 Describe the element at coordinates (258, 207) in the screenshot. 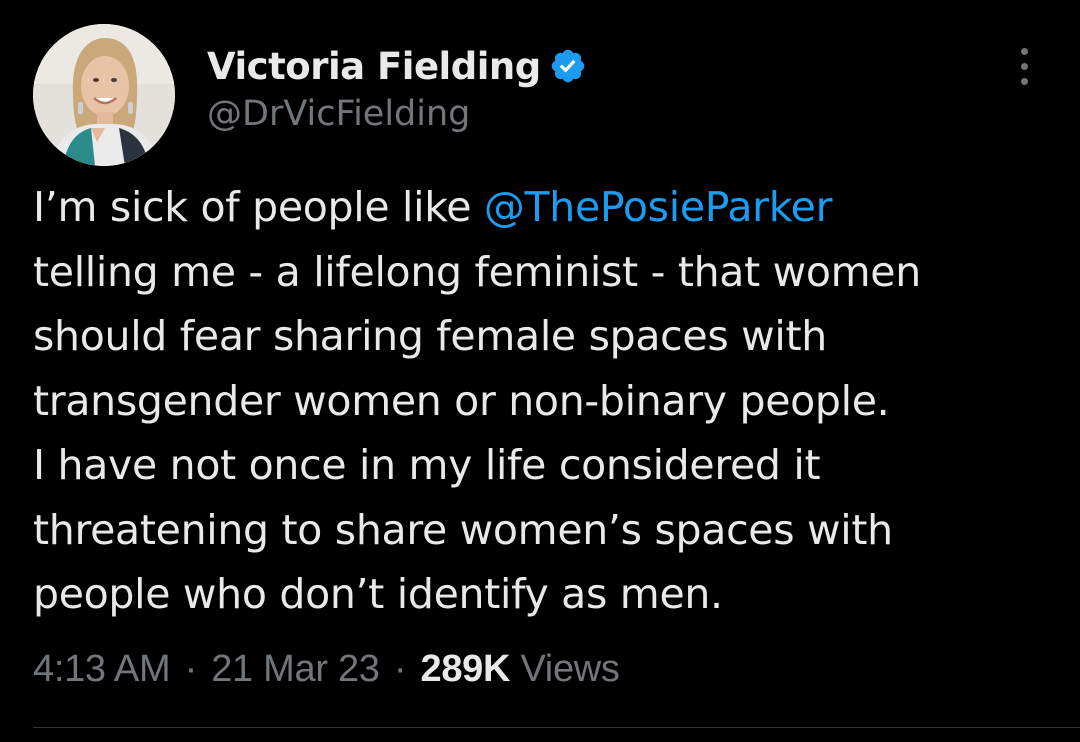

I see `tweet-line-text: I’m sick of people like` at that location.